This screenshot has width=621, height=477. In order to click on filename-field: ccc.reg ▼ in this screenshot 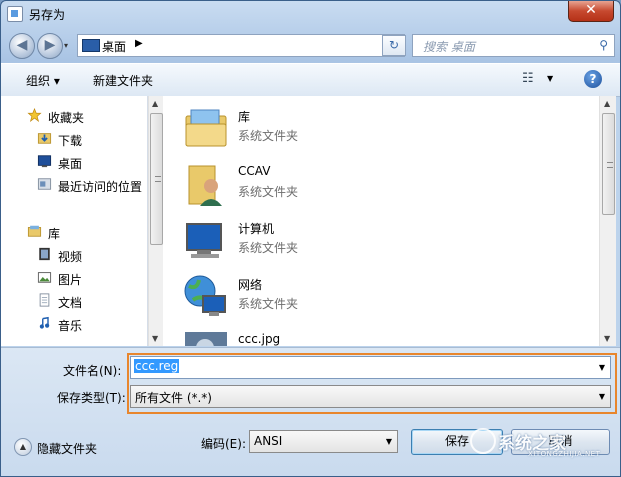, I will do `click(370, 367)`.